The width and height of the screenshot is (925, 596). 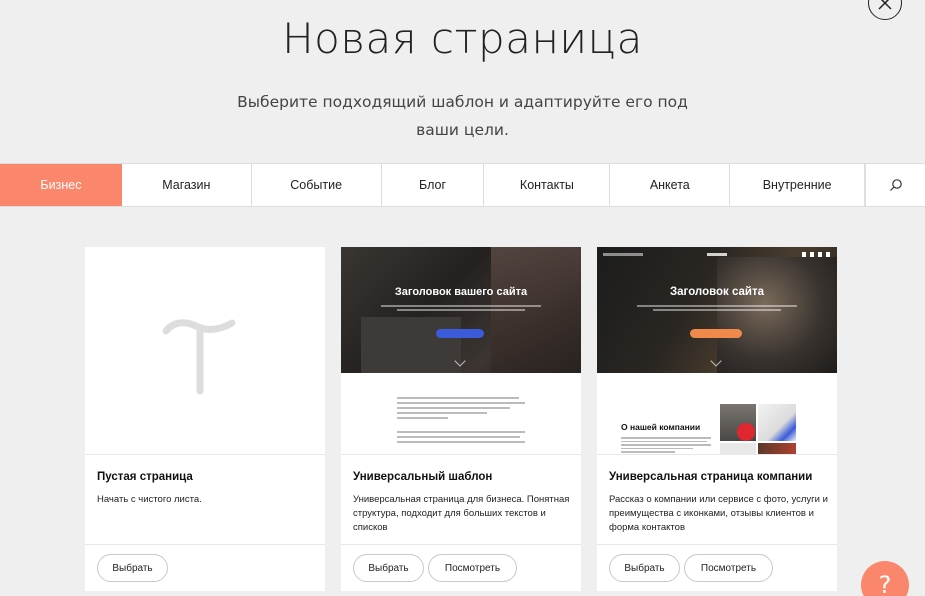 I want to click on template-preview-universal: Заголовок вашего сайта, so click(x=461, y=351).